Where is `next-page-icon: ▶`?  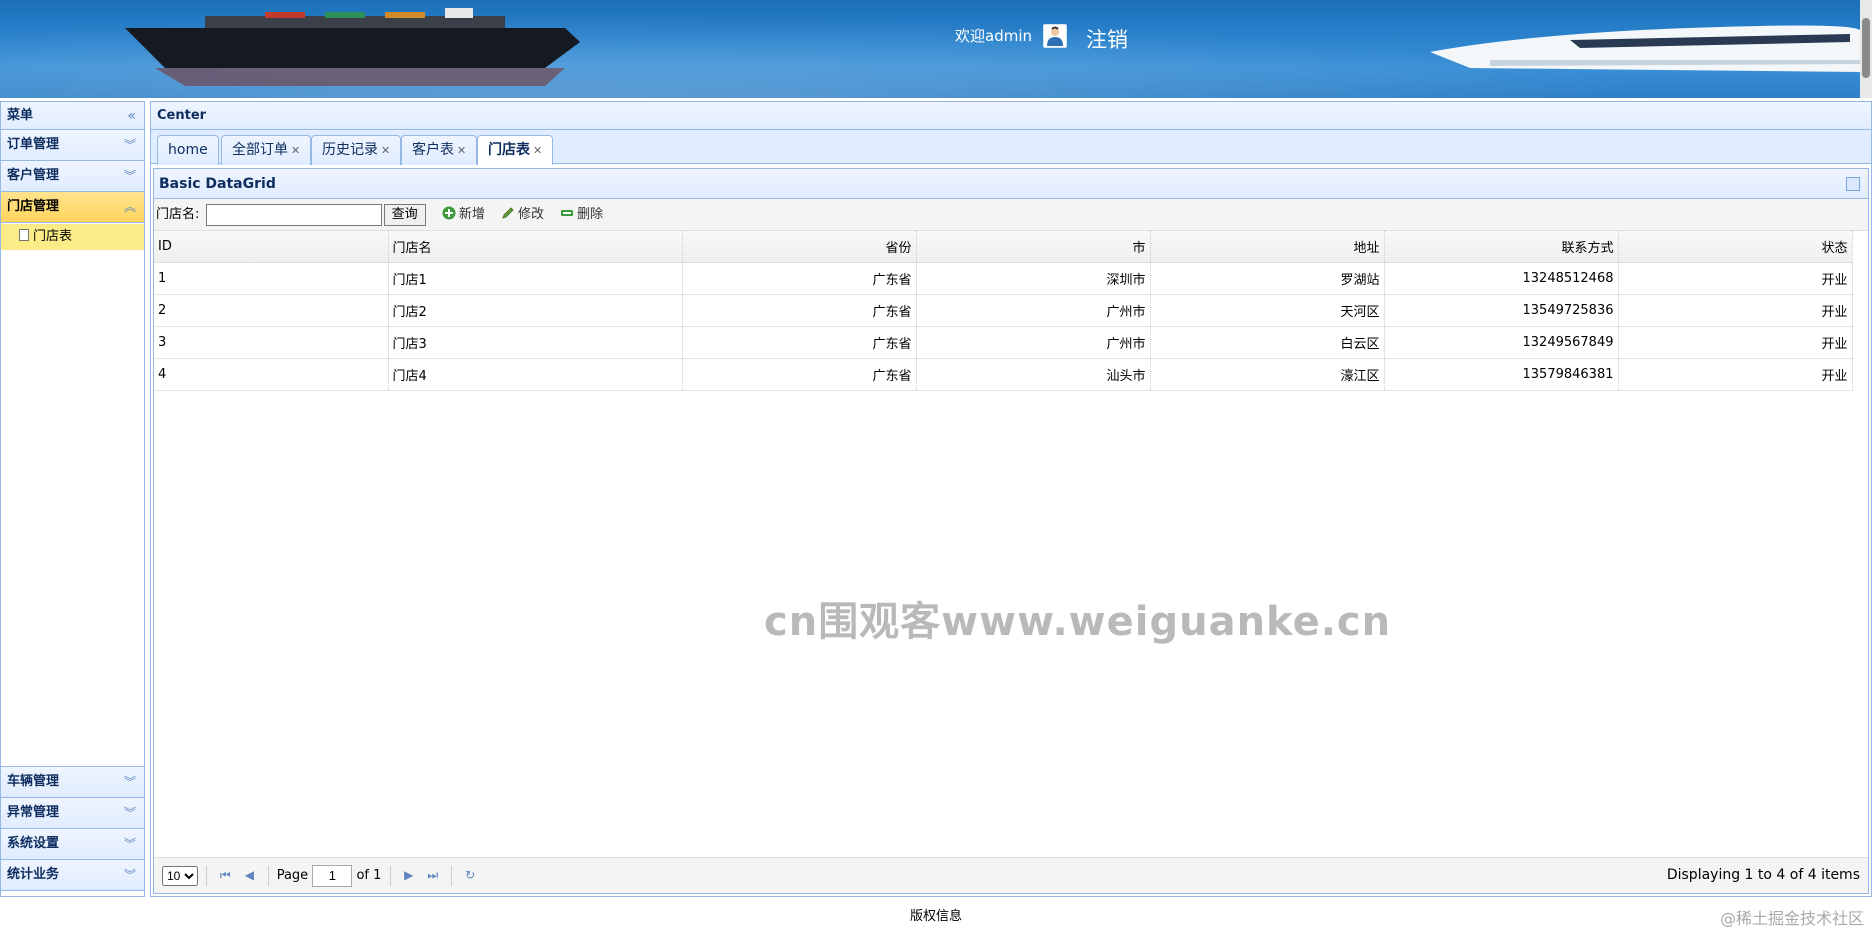 next-page-icon: ▶ is located at coordinates (409, 875).